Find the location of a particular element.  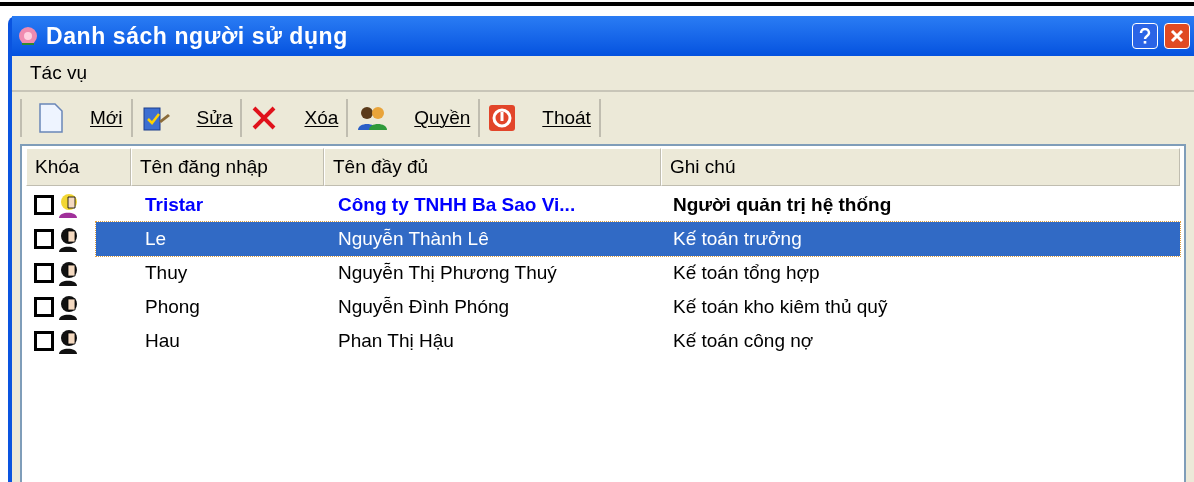

table-row: Hau Phan Thị Hậu Kế toán công nợ is located at coordinates (638, 341).